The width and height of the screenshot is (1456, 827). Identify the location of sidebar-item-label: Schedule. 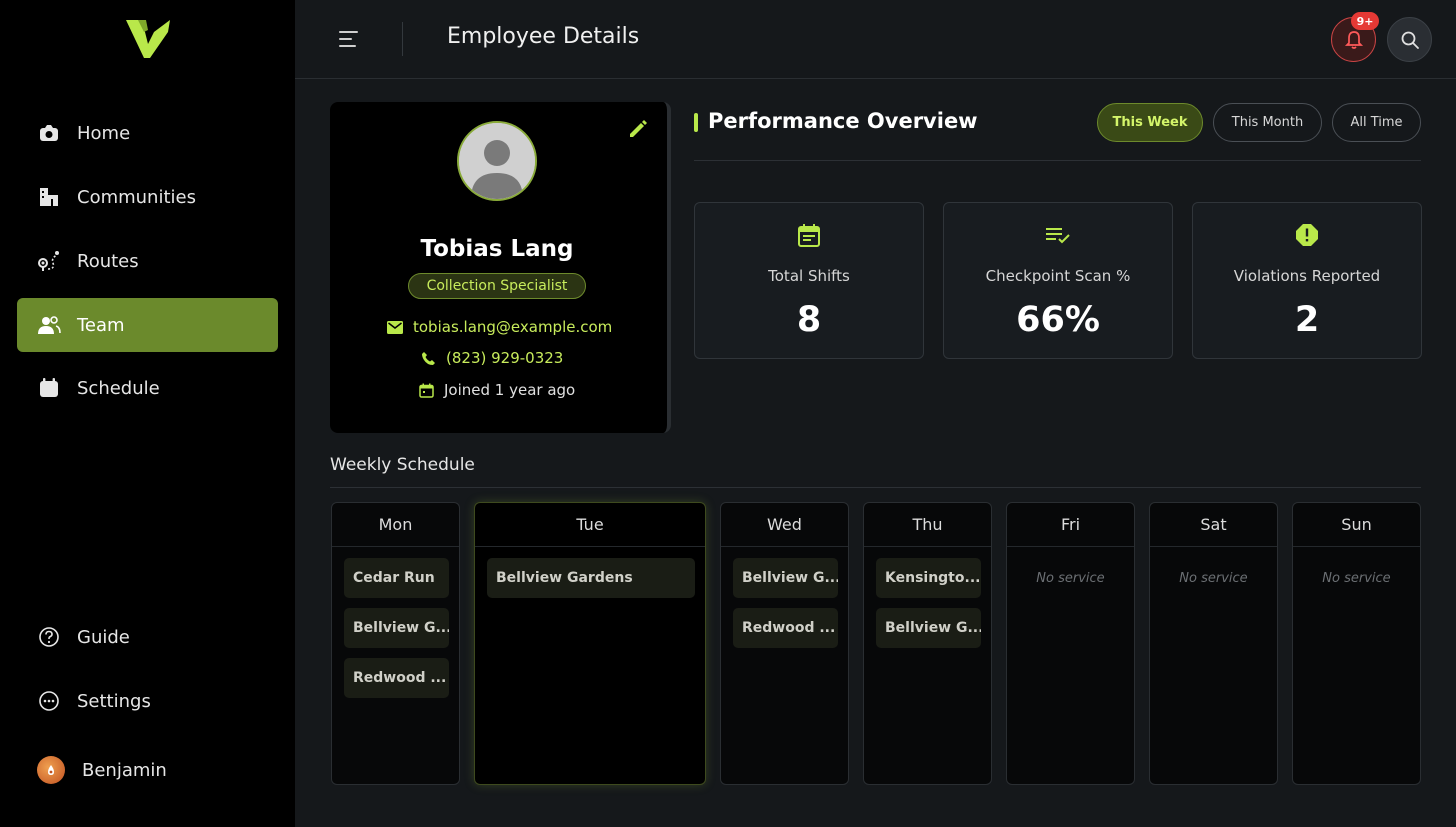
(118, 388).